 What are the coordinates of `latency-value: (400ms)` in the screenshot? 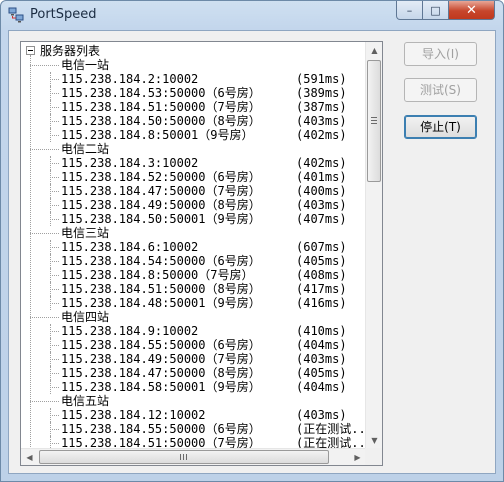 It's located at (321, 191).